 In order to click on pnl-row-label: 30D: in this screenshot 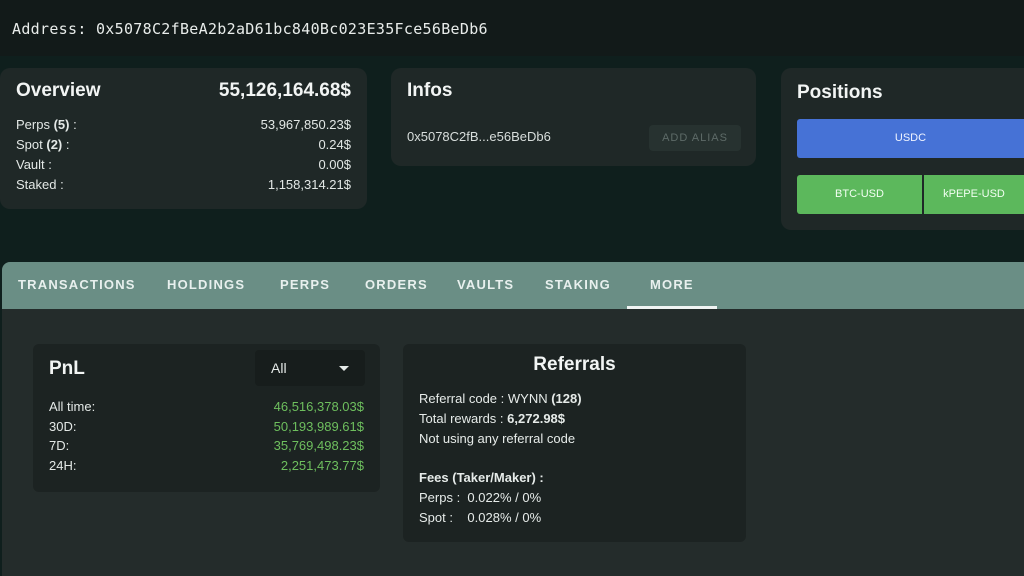, I will do `click(63, 426)`.